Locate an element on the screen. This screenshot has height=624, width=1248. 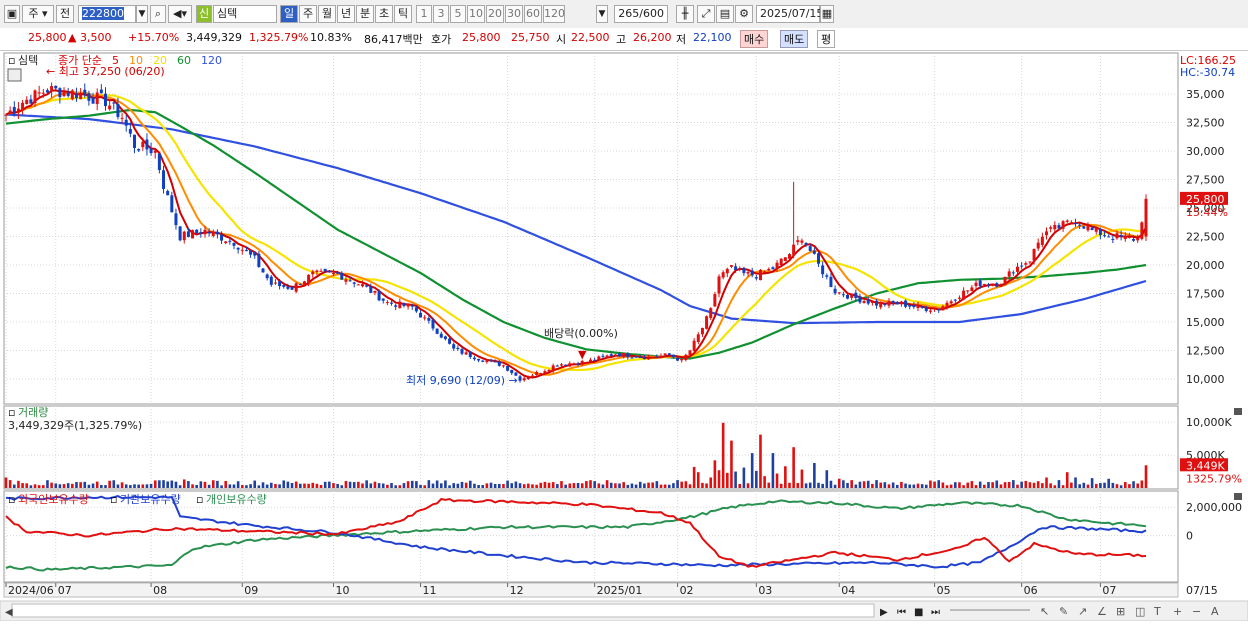
sell-button: 매도 is located at coordinates (794, 39).